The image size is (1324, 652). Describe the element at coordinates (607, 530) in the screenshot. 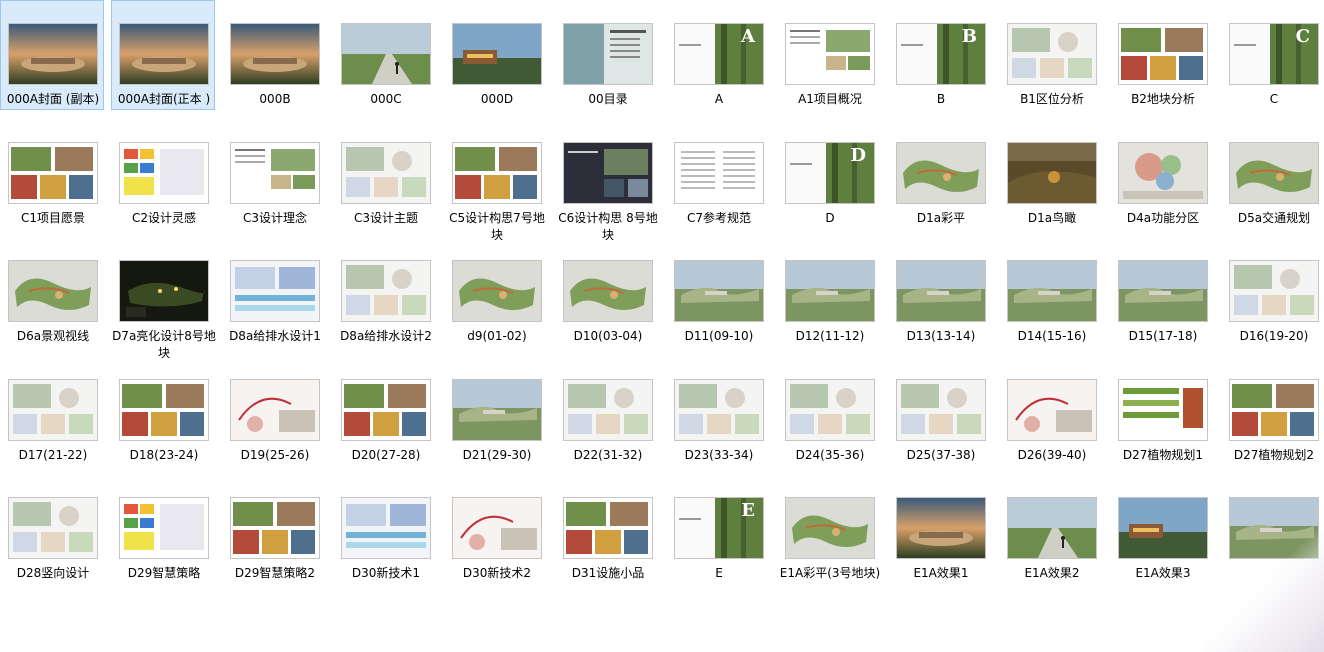

I see `file-item: D31设施小品` at that location.